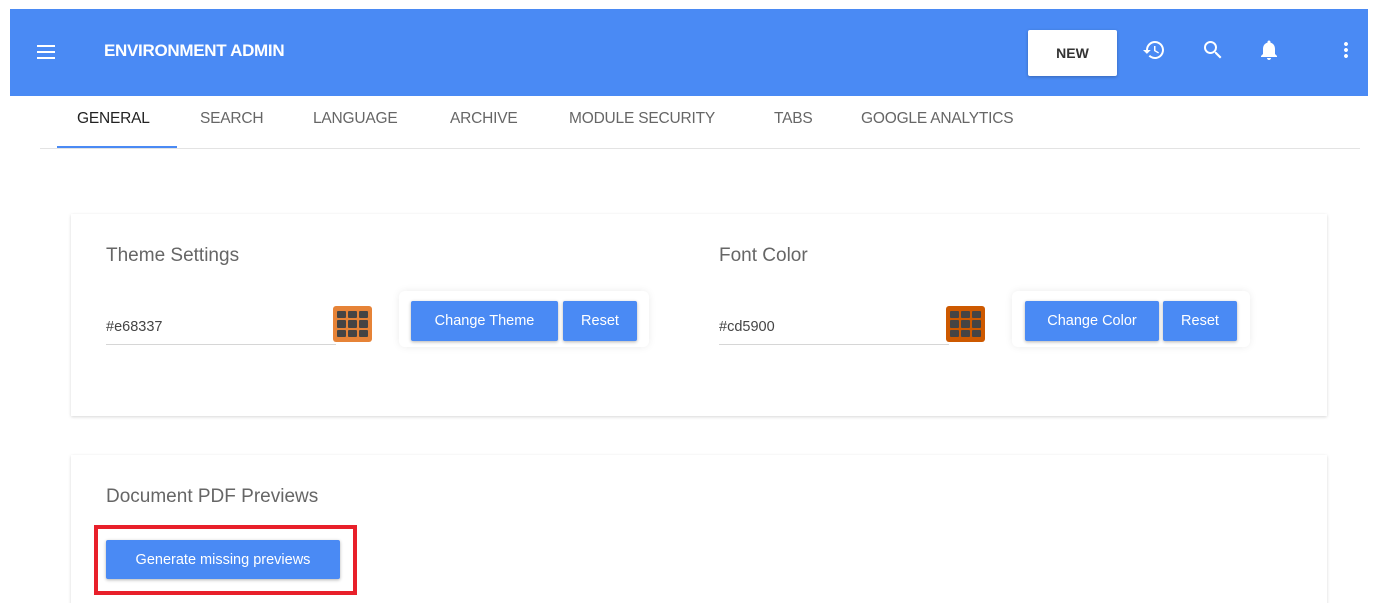 This screenshot has width=1373, height=603. What do you see at coordinates (1346, 50) in the screenshot?
I see `more-vert-icon` at bounding box center [1346, 50].